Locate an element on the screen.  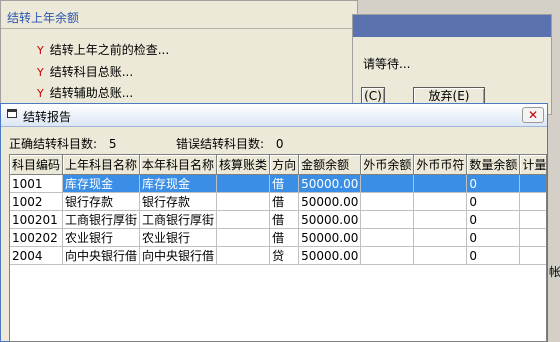
col-header: 外币币符 is located at coordinates (440, 165).